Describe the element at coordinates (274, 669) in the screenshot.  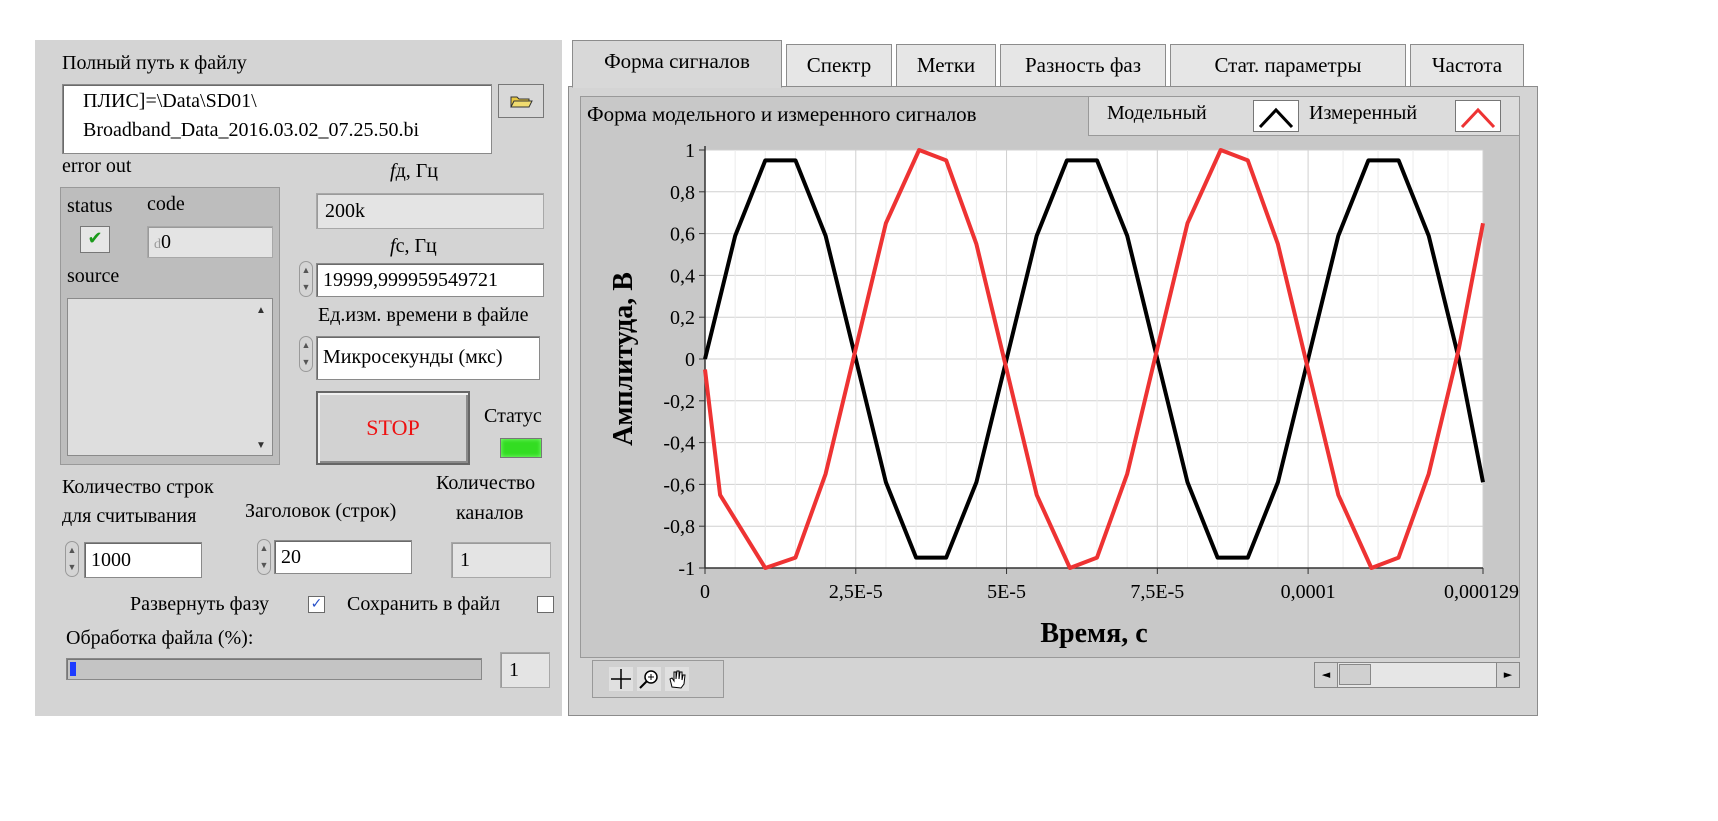
I see `processing-progress-bar` at that location.